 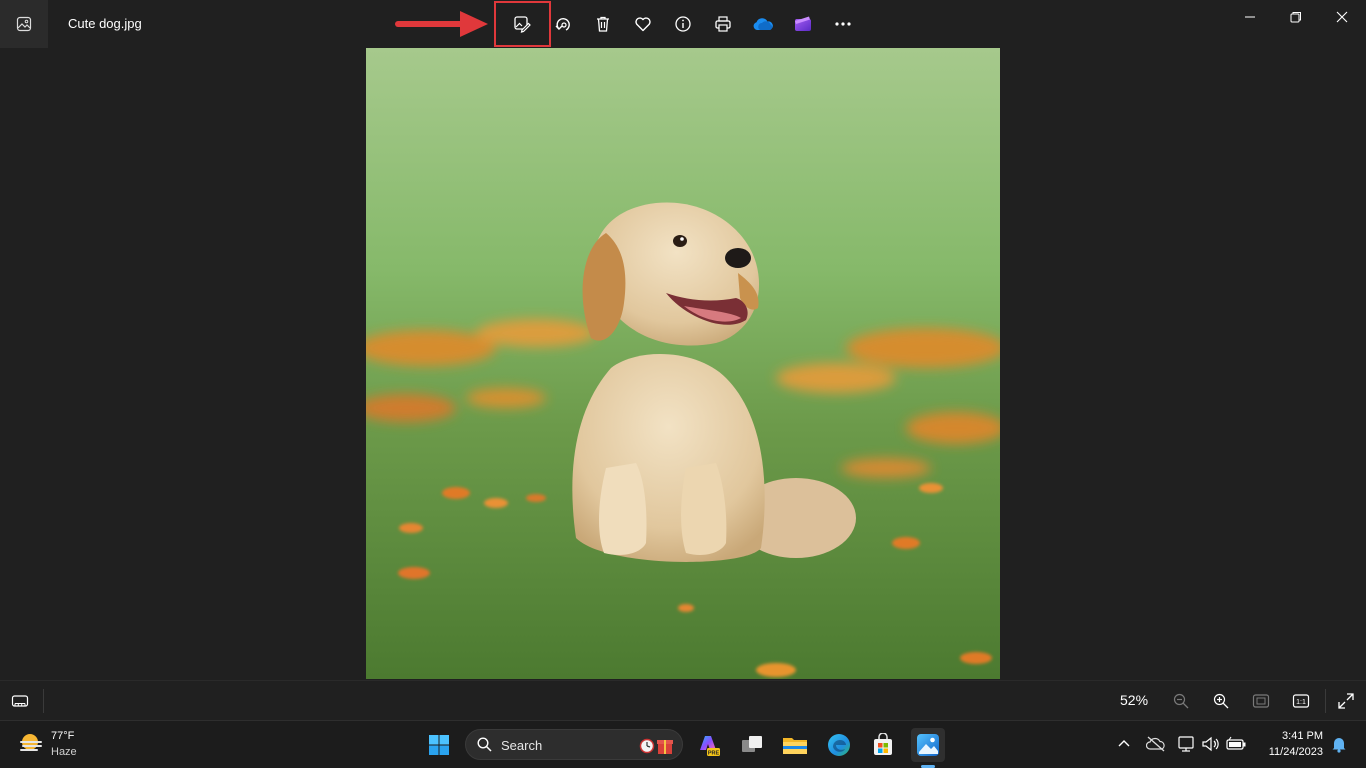 I want to click on onedrive-offline-icon, so click(x=1155, y=744).